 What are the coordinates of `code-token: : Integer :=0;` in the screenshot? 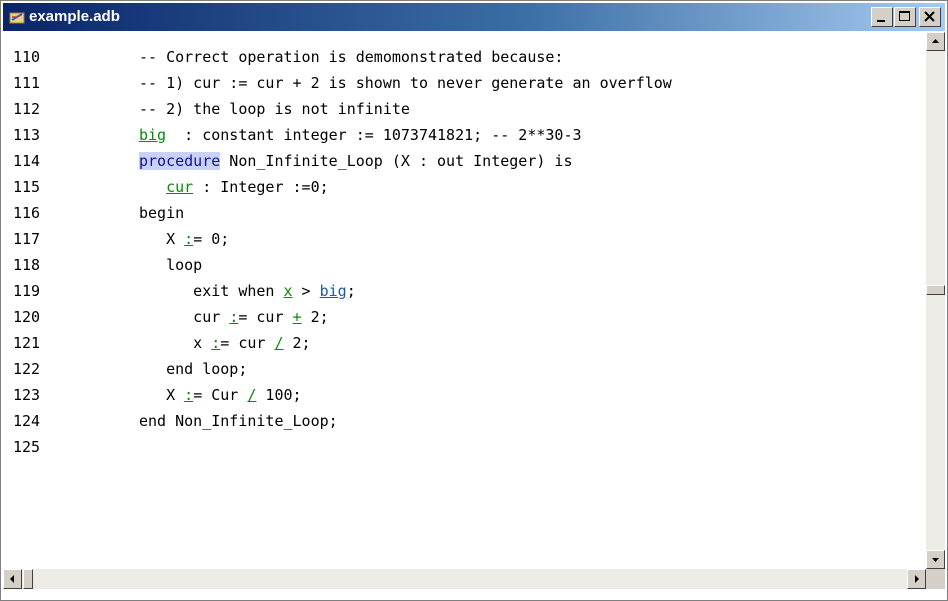 It's located at (261, 187).